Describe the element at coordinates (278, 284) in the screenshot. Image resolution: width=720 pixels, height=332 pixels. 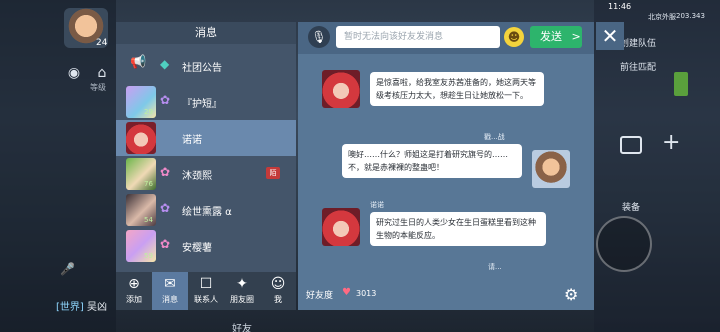
I see `profile-icon: ☺` at that location.